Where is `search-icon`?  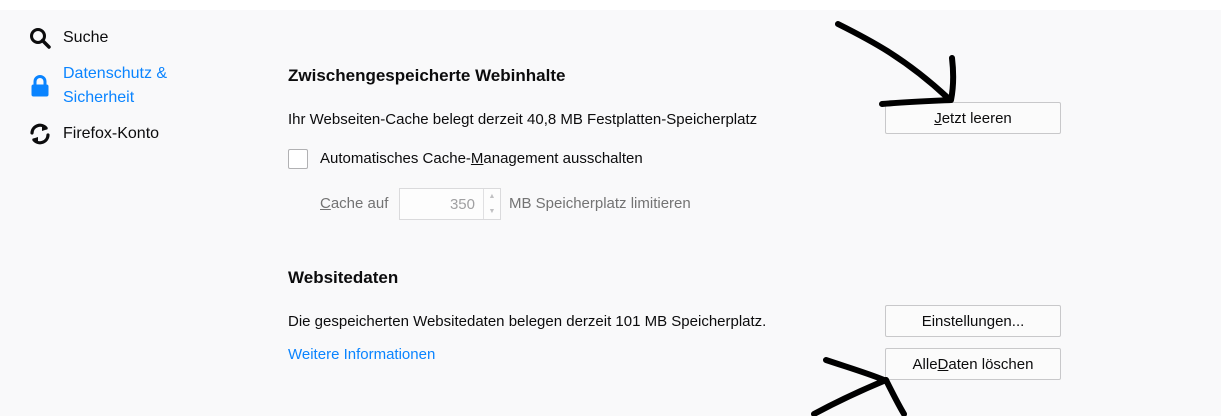
search-icon is located at coordinates (40, 38).